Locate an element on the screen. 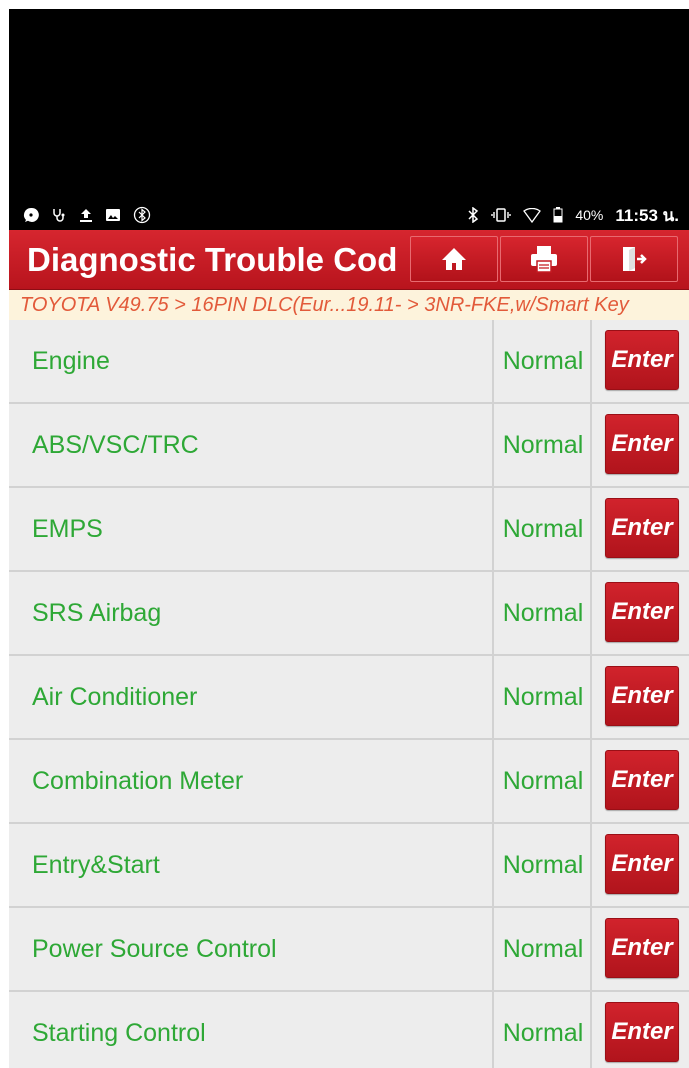 This screenshot has width=689, height=1068. status-bar-notifications is located at coordinates (87, 215).